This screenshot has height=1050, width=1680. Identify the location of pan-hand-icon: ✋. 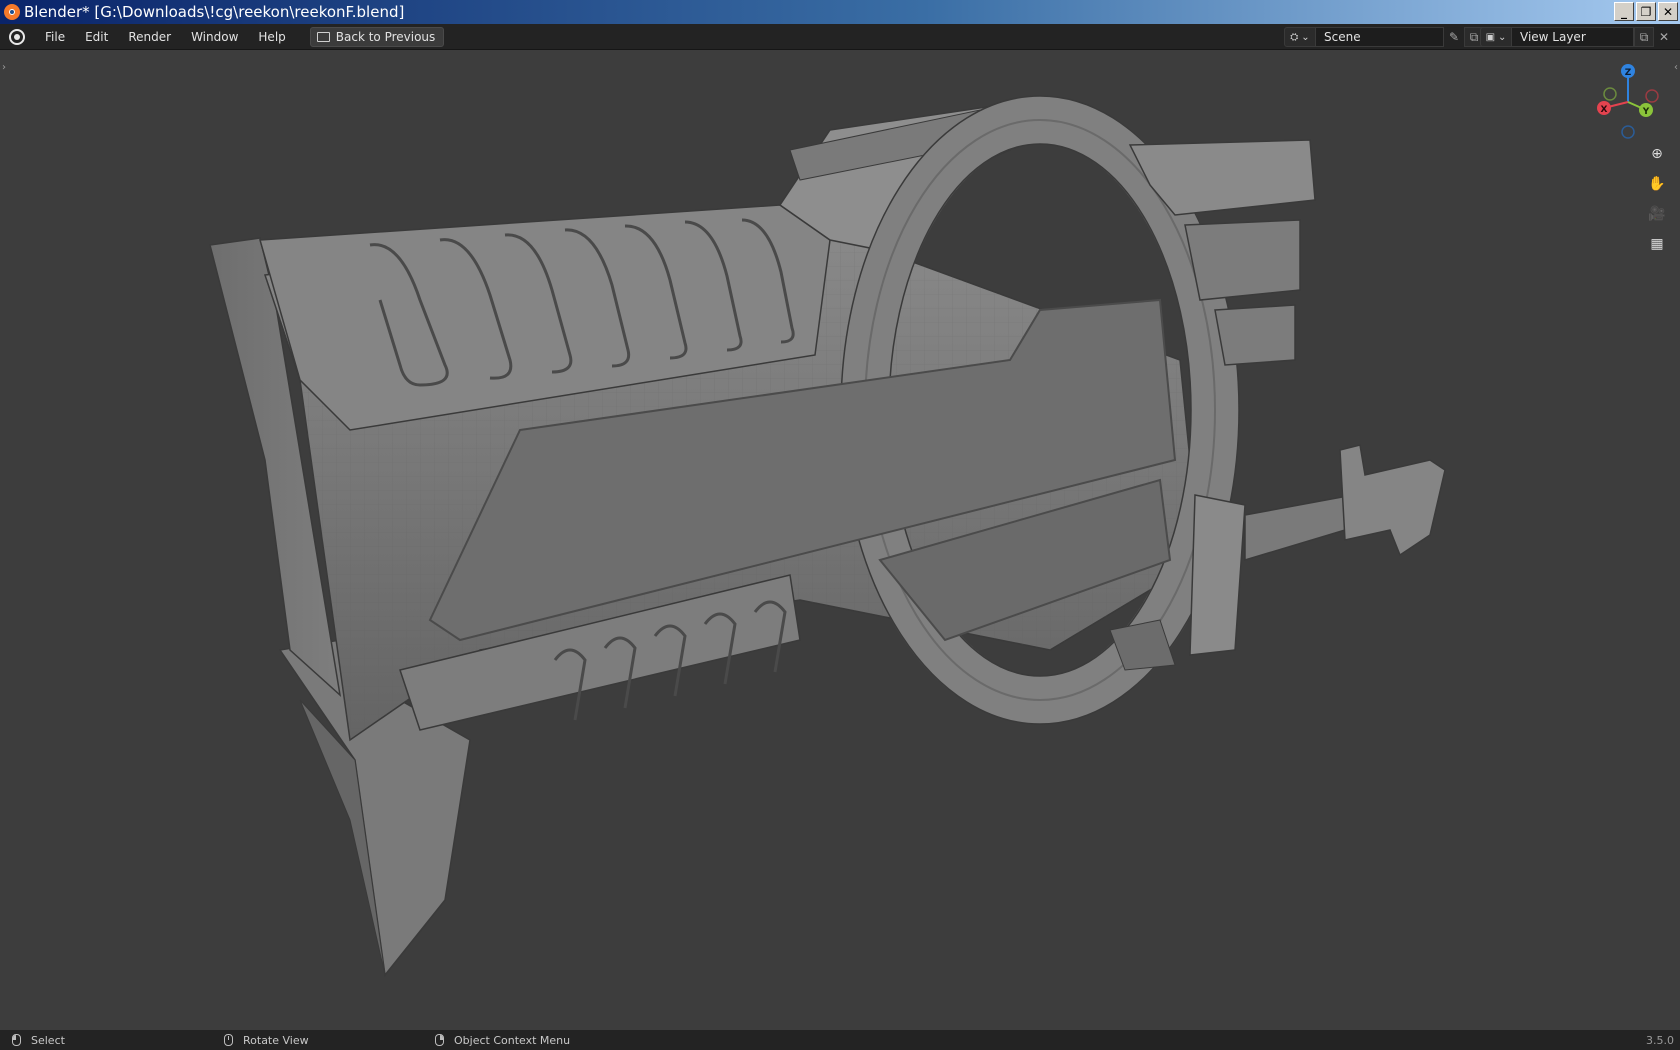
(1657, 184).